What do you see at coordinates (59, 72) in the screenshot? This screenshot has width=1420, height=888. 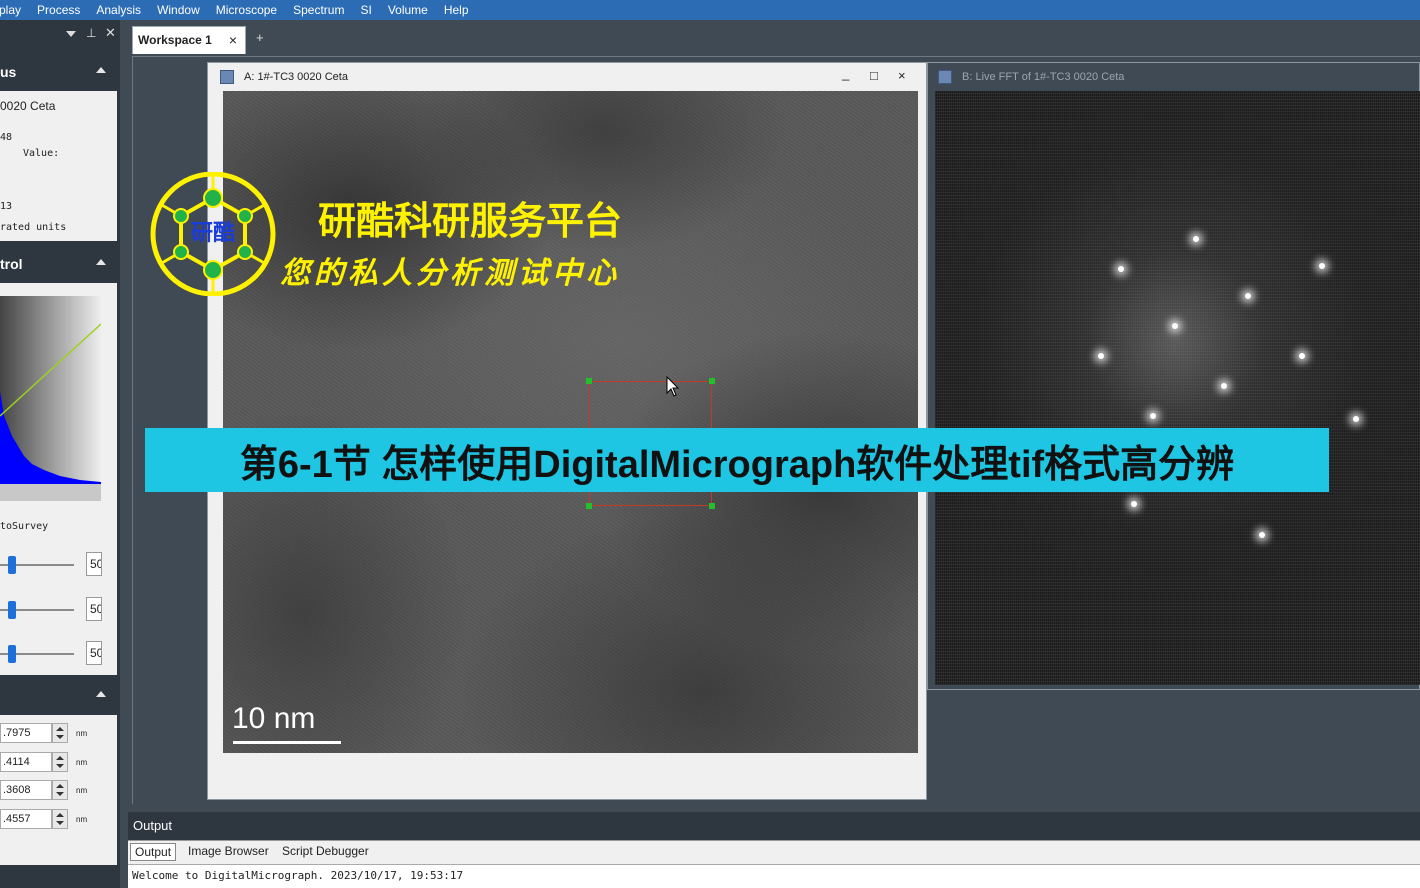 I see `status-panel-header: us` at bounding box center [59, 72].